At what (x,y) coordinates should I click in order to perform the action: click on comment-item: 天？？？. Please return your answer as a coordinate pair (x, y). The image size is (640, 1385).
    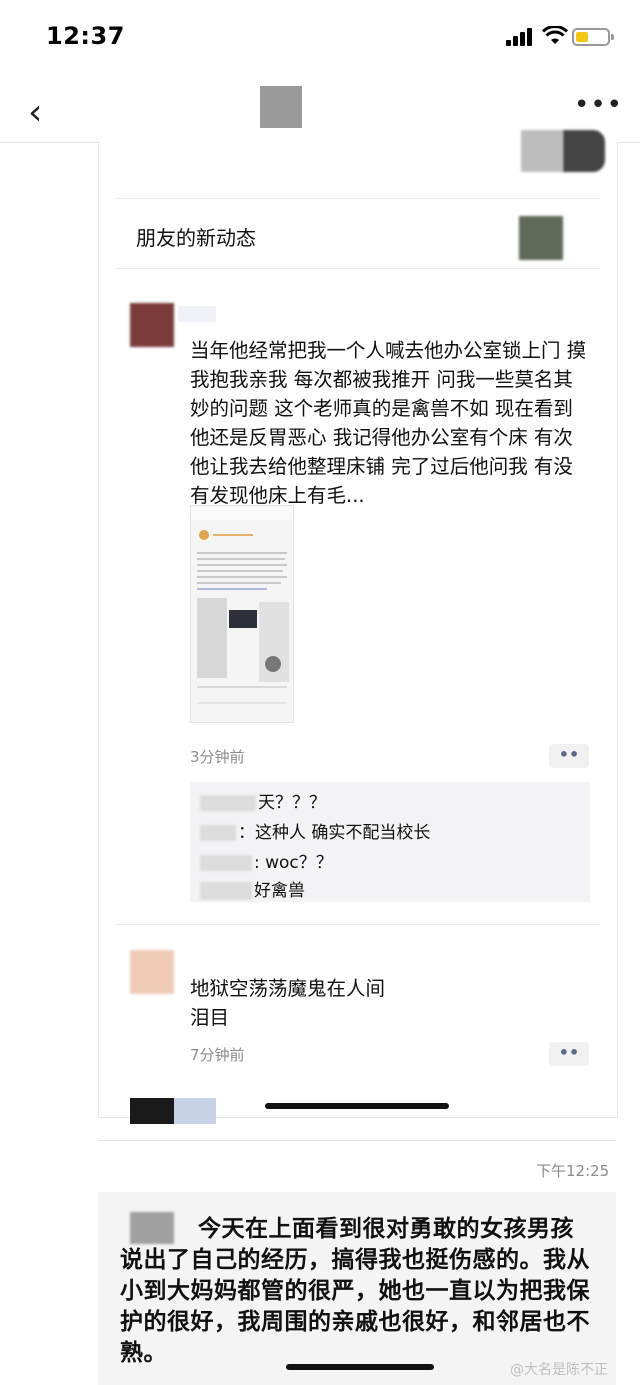
    Looking at the image, I should click on (263, 800).